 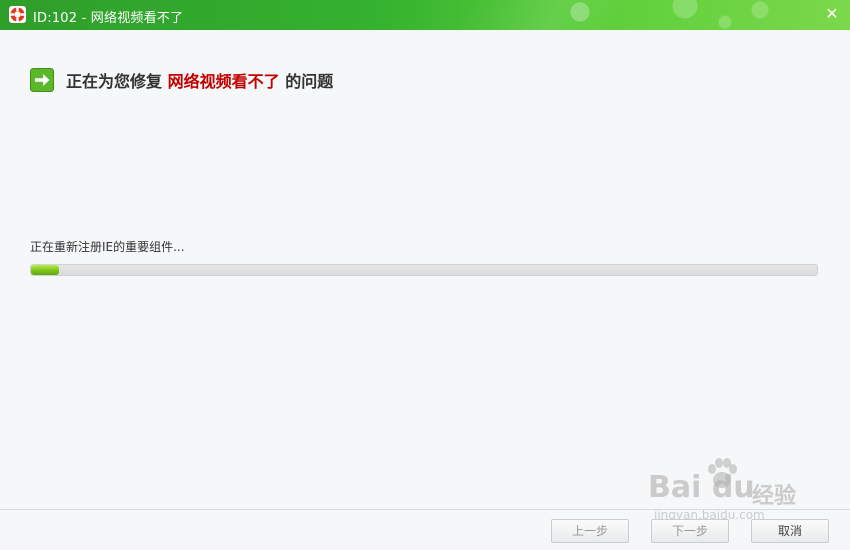 I want to click on prev-button: 上一步, so click(x=590, y=531).